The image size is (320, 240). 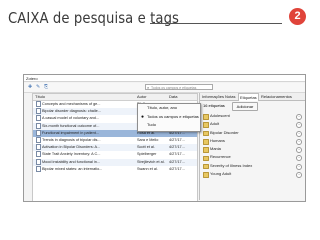 I want to click on menu-item-label: Todos os campos e etiquetas, so click(x=173, y=116).